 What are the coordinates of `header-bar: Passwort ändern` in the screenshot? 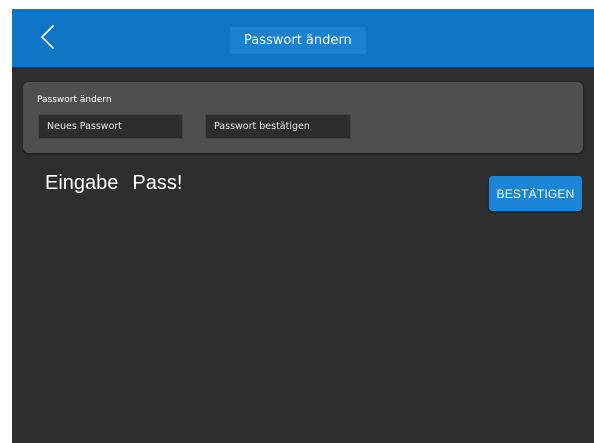 It's located at (303, 38).